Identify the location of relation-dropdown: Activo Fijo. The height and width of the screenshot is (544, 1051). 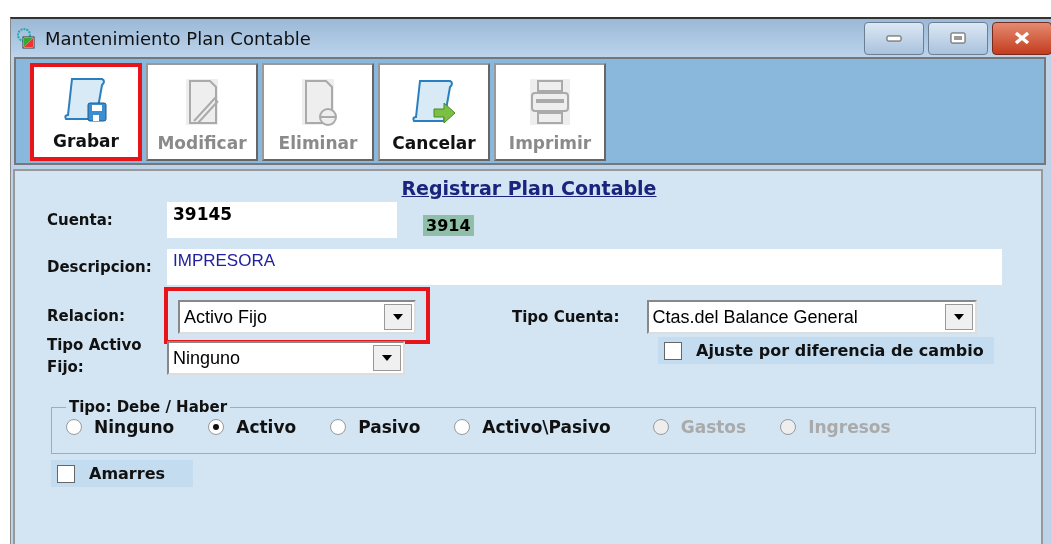
(297, 317).